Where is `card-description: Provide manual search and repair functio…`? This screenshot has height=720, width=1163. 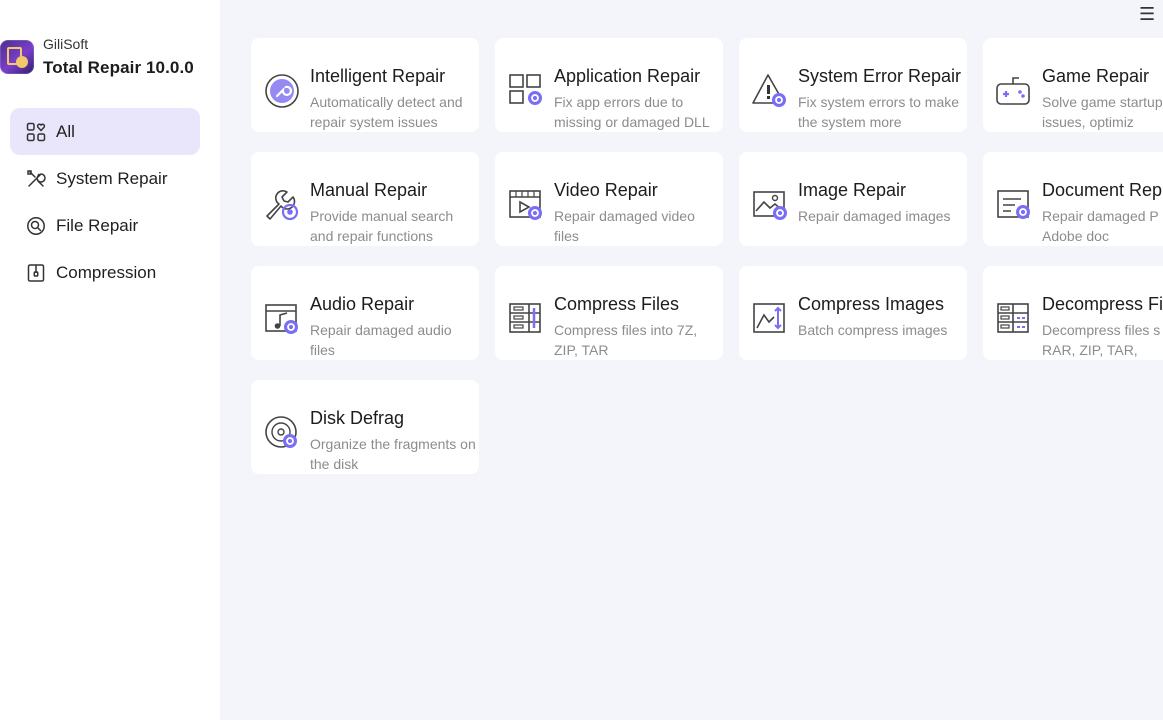 card-description: Provide manual search and repair functio… is located at coordinates (382, 226).